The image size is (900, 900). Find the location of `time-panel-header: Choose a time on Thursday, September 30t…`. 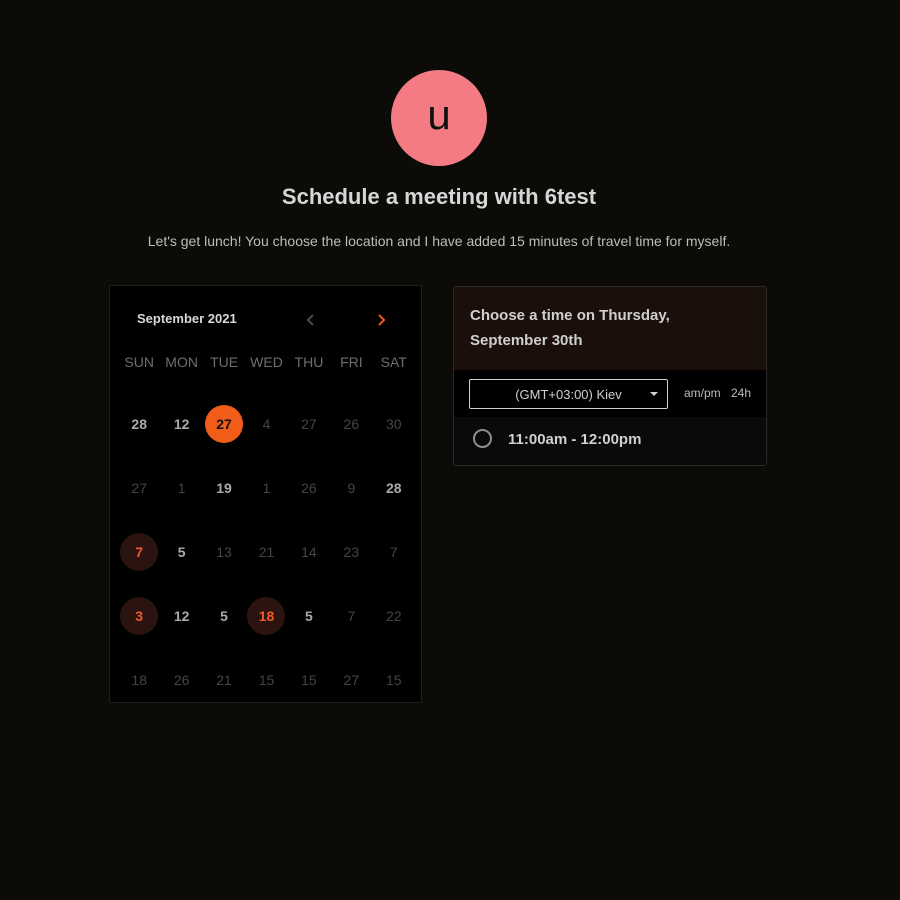

time-panel-header: Choose a time on Thursday, September 30t… is located at coordinates (610, 328).